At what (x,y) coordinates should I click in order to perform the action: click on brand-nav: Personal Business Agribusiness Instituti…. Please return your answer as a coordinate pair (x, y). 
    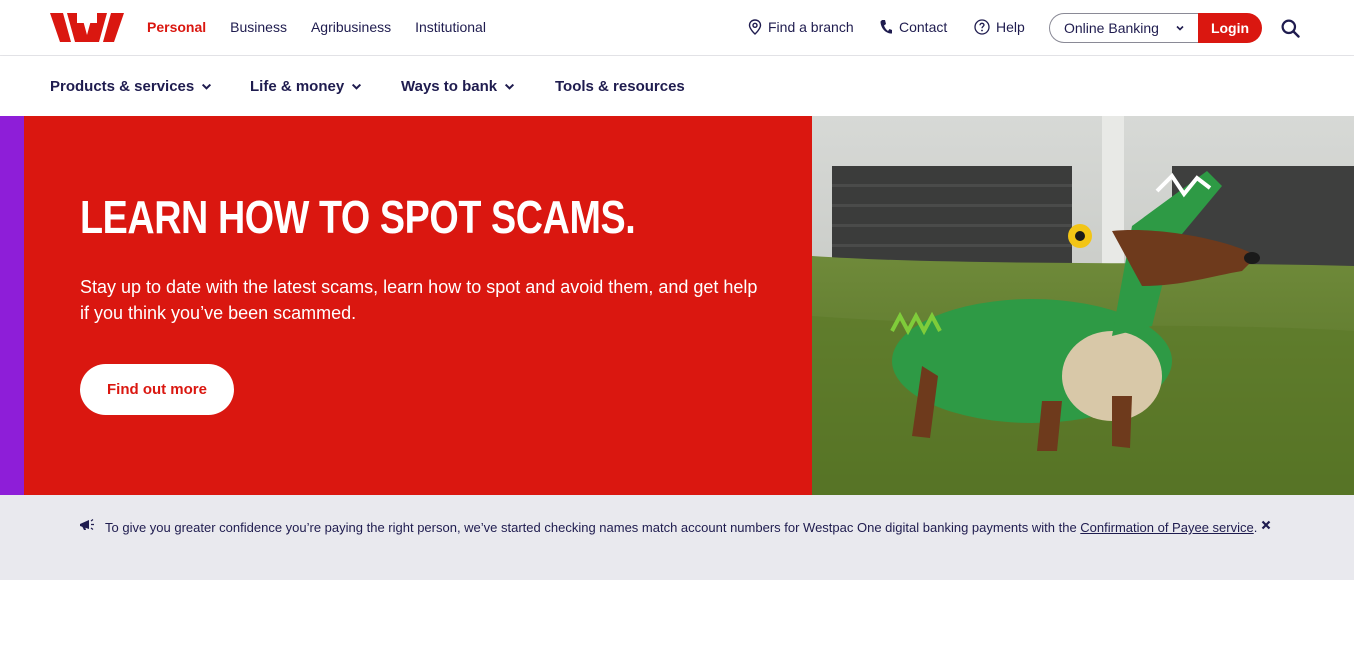
    Looking at the image, I should click on (316, 27).